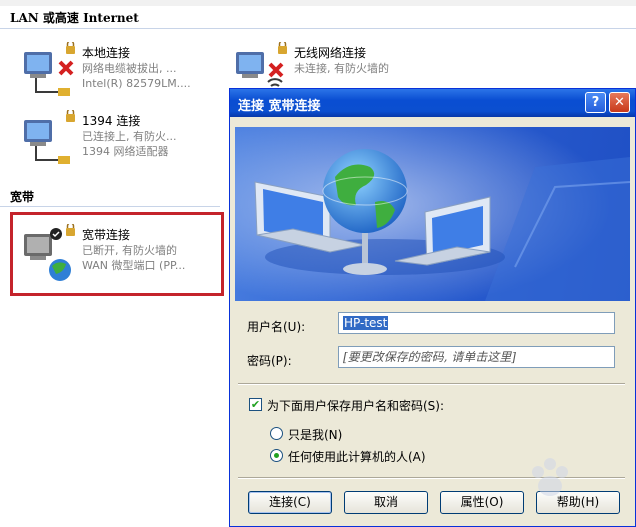 The image size is (636, 527). I want to click on connection-name: 1394 连接, so click(111, 121).